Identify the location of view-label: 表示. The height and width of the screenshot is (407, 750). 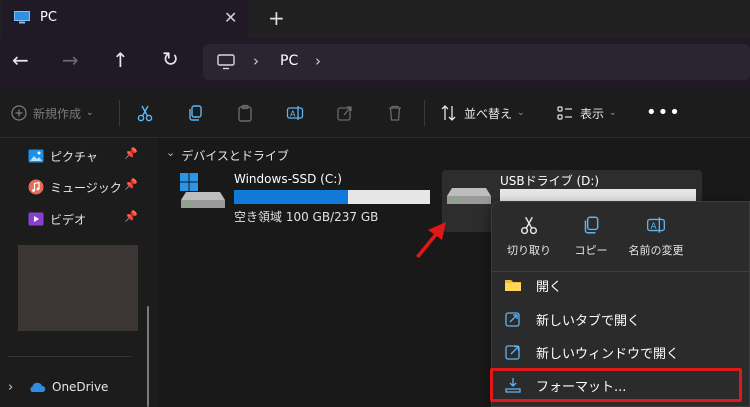
(592, 113).